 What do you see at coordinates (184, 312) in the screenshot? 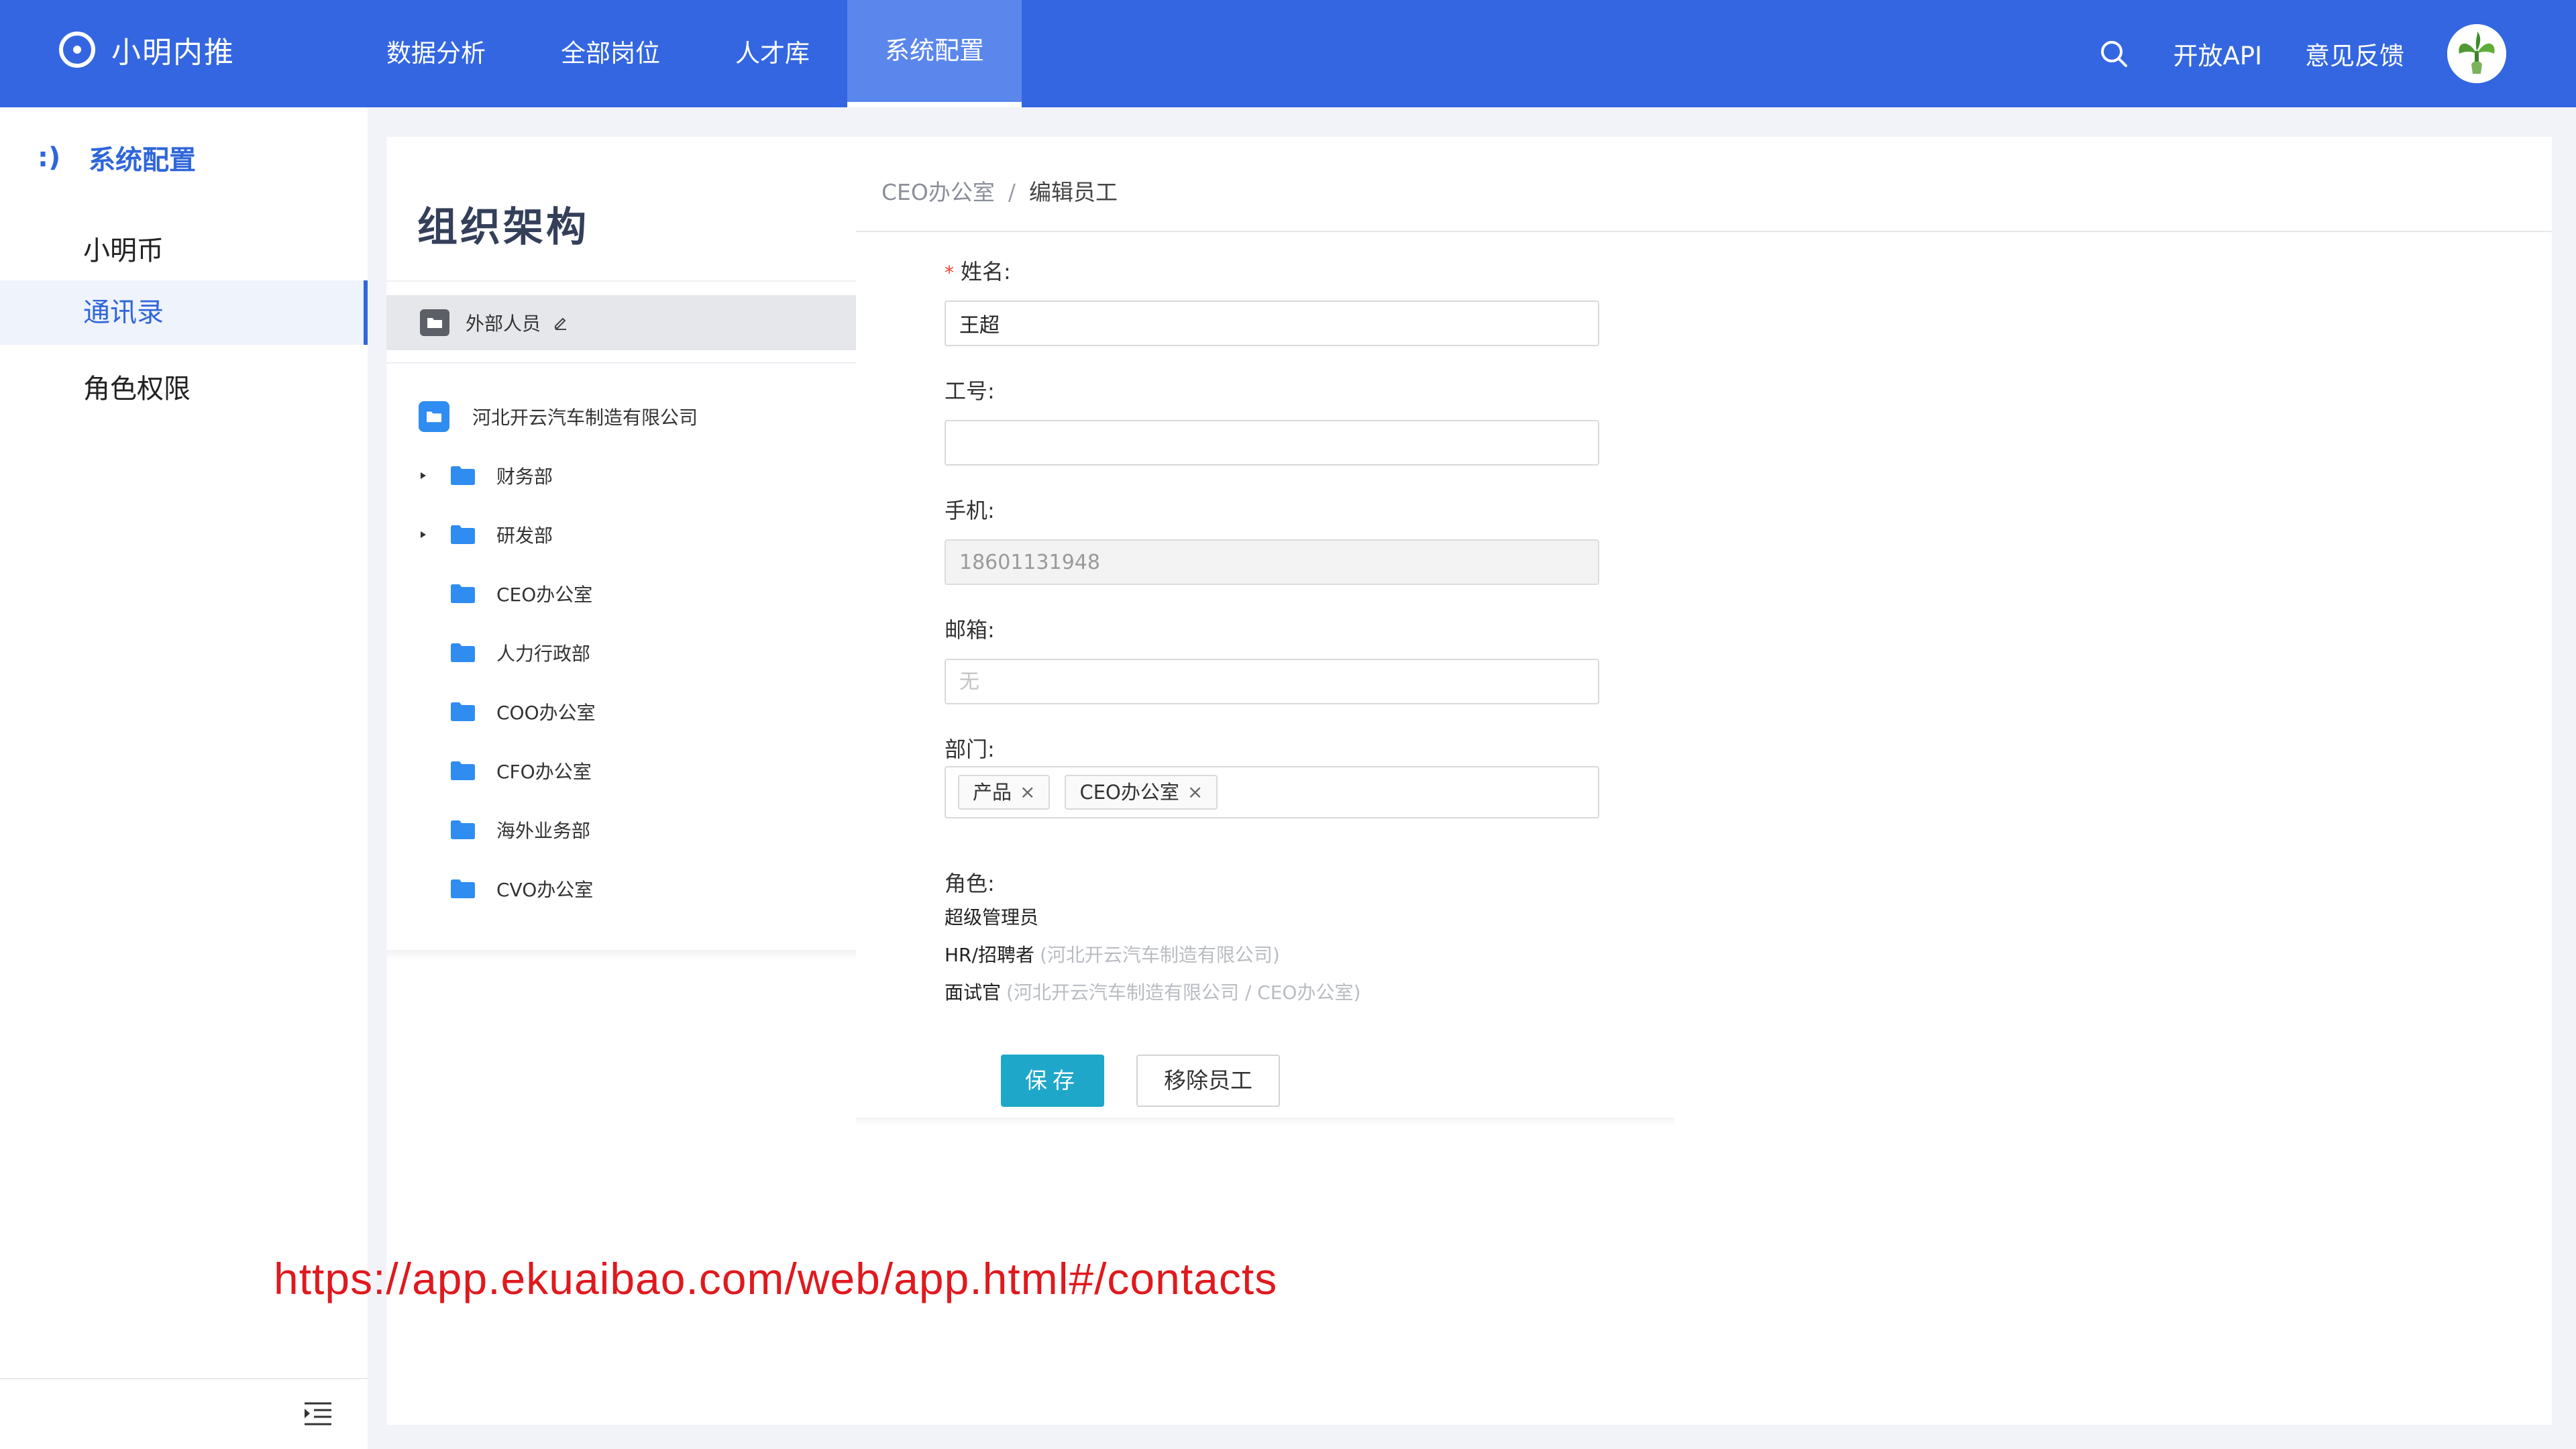
I see `sidebar-item-contacts: 通讯录` at bounding box center [184, 312].